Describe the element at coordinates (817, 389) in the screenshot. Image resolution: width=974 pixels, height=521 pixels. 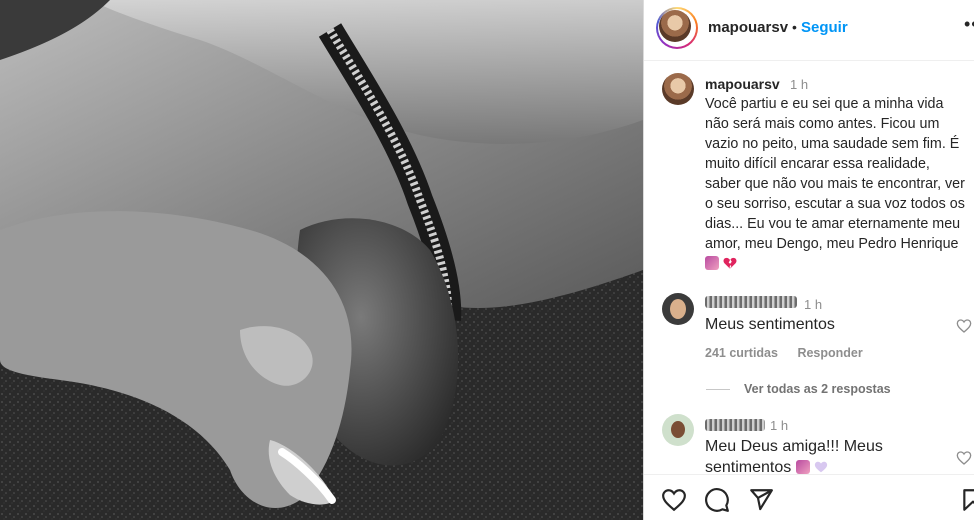
I see `view-replies-label: Ver todas as 2 respostas` at that location.